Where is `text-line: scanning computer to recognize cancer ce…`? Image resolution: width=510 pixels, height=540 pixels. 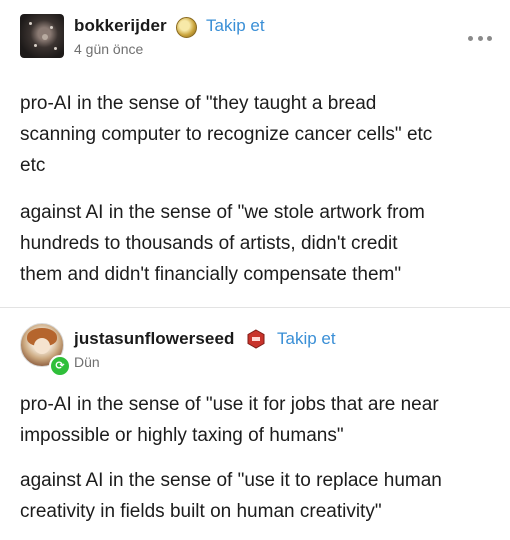 text-line: scanning computer to recognize cancer ce… is located at coordinates (226, 134).